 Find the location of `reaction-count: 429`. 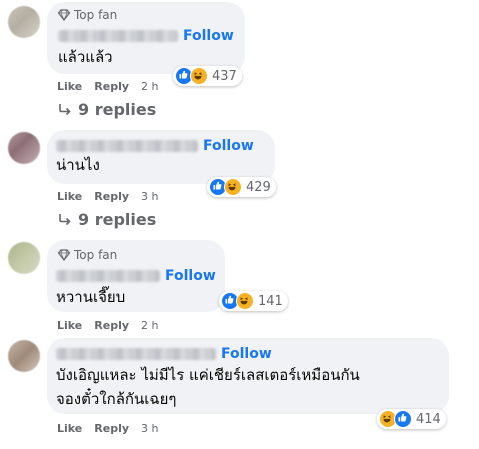

reaction-count: 429 is located at coordinates (258, 187).